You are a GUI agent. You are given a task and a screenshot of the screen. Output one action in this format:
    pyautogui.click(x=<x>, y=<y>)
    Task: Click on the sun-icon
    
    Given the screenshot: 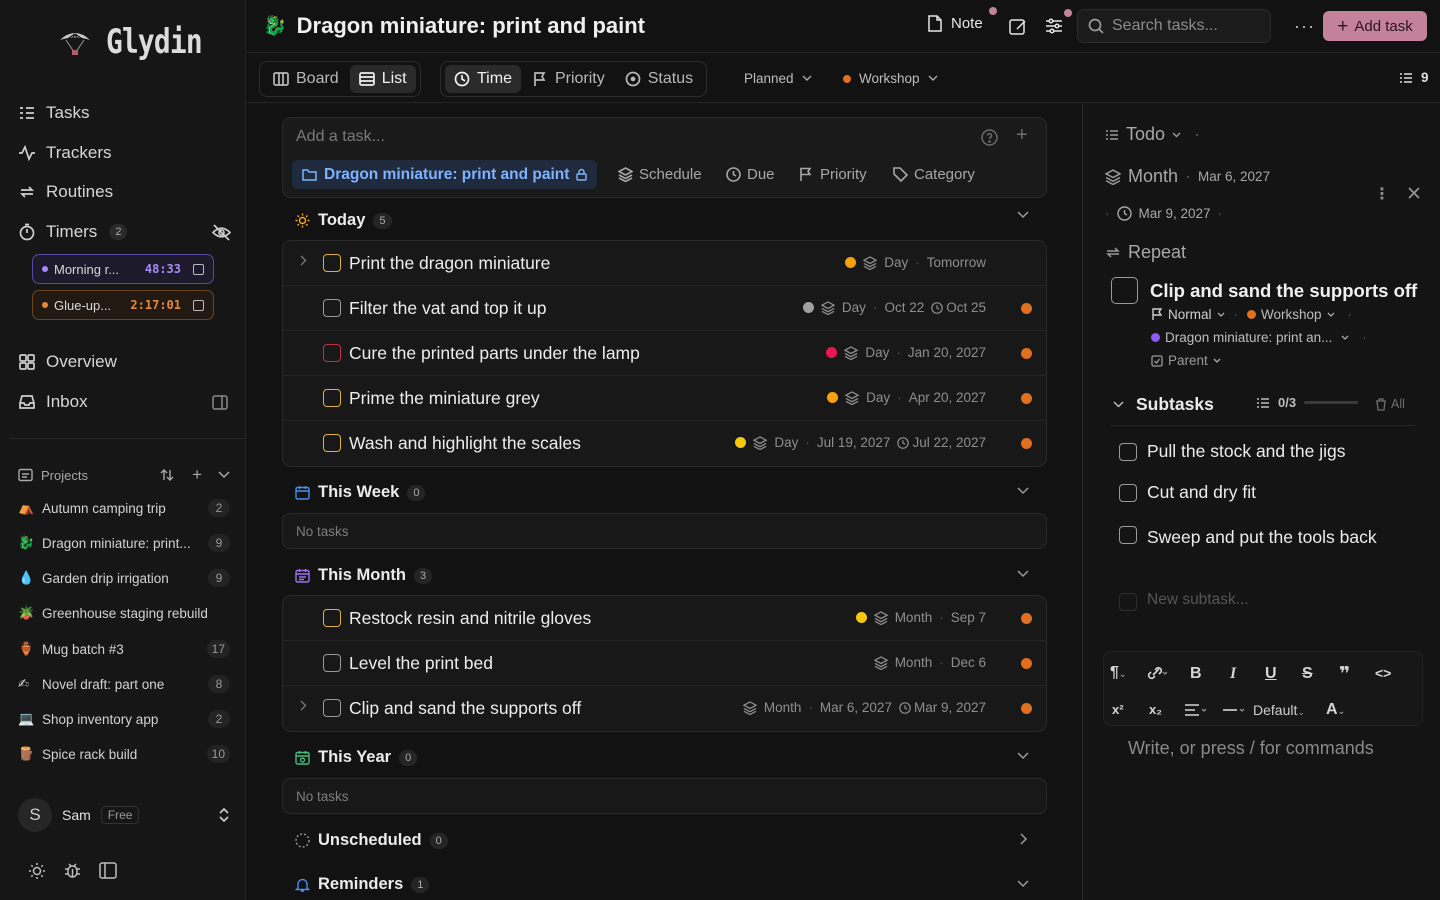 What is the action you would take?
    pyautogui.click(x=37, y=871)
    